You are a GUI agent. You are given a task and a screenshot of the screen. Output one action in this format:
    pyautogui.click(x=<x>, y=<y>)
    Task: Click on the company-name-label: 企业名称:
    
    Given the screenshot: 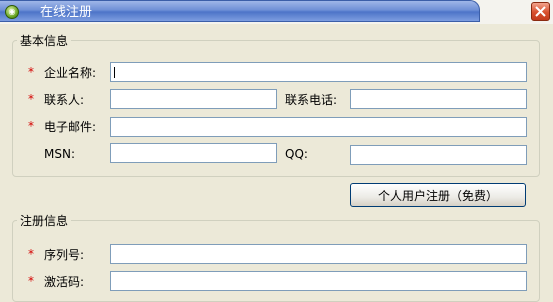 What is the action you would take?
    pyautogui.click(x=70, y=73)
    